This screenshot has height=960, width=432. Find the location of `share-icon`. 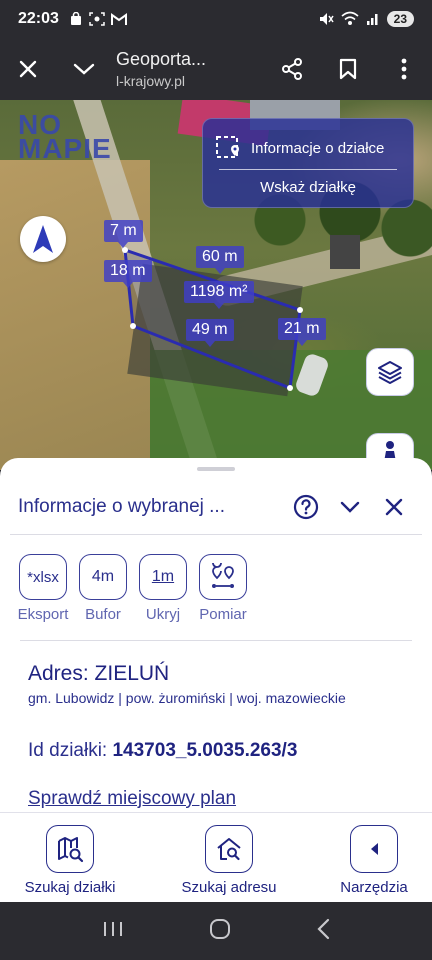

share-icon is located at coordinates (292, 69).